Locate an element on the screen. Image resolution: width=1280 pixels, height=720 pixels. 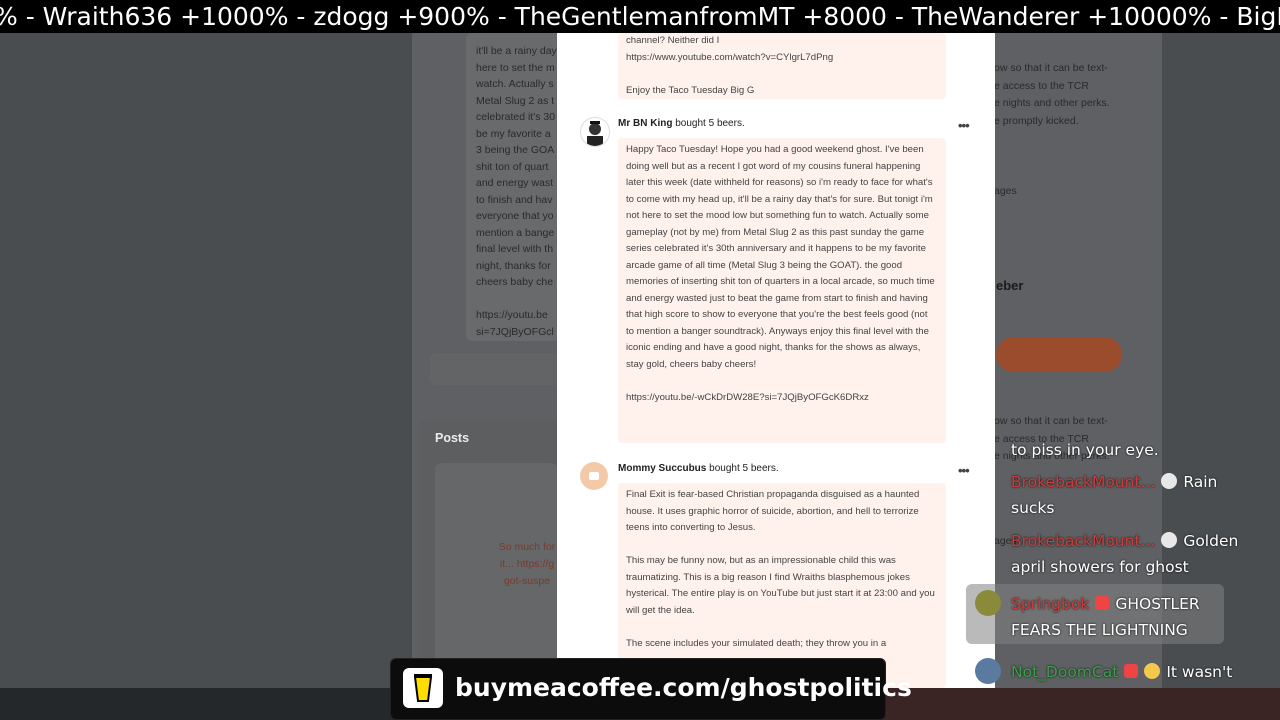
bg-tier-label: ages is located at coordinates (1005, 191).